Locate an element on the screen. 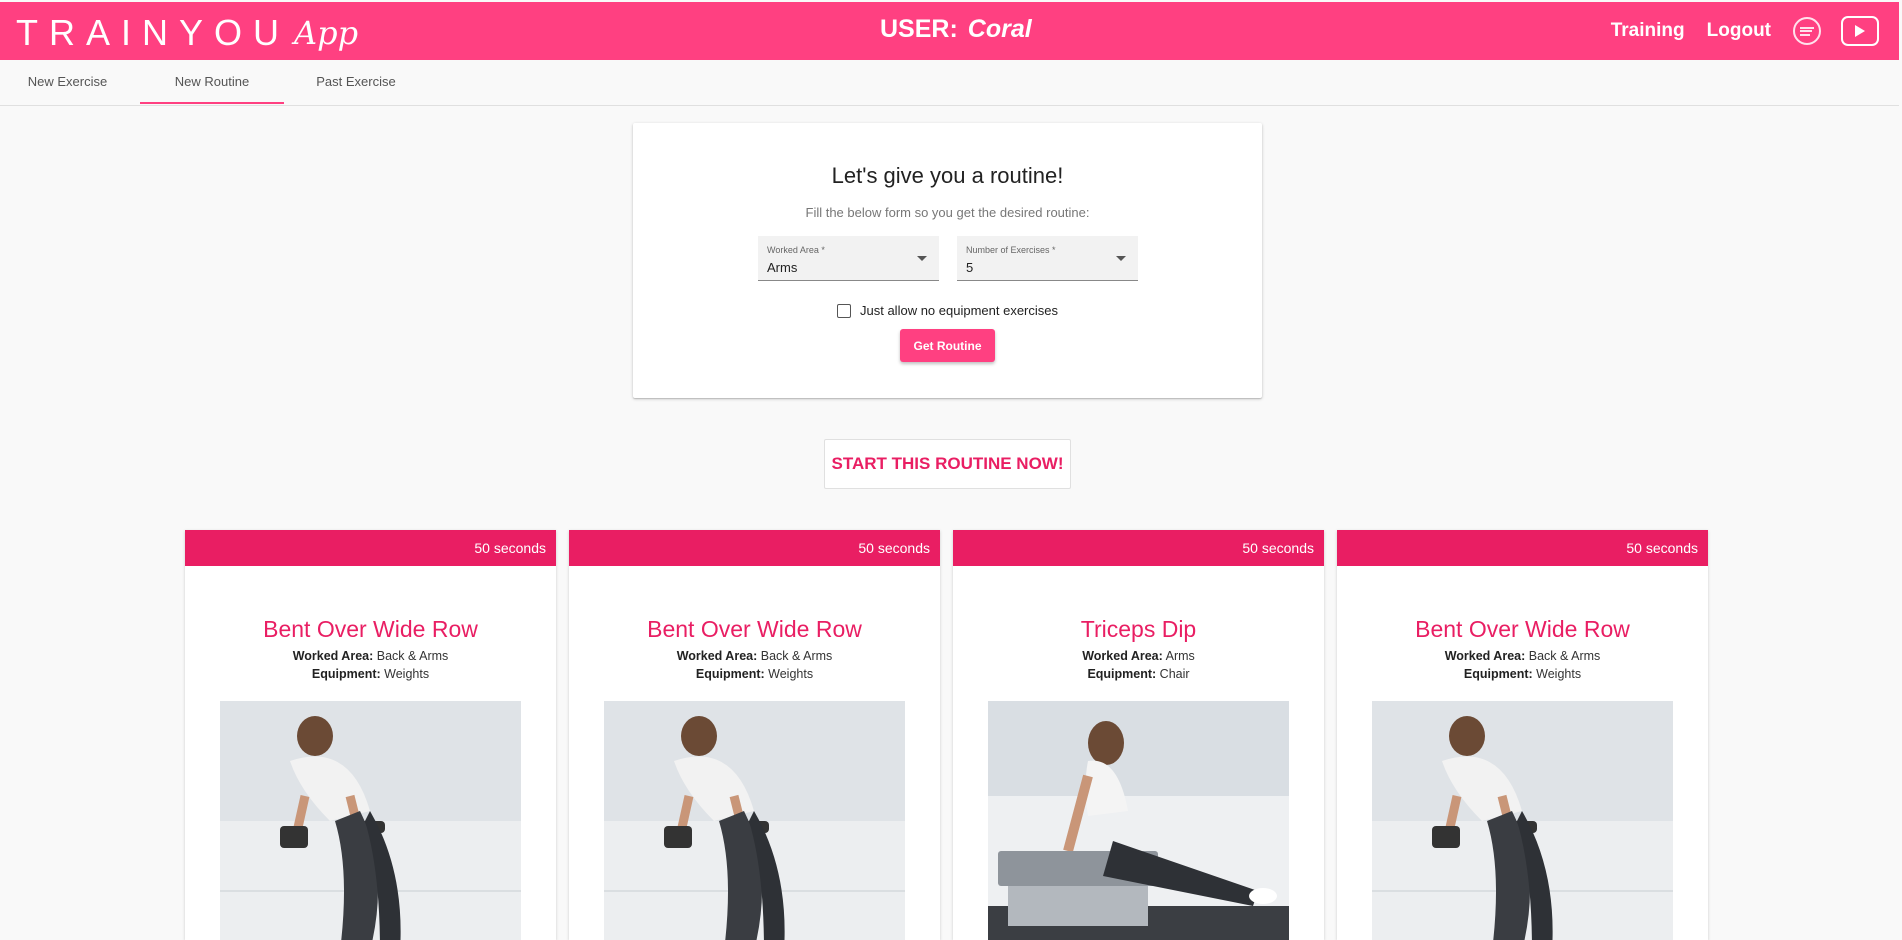  app-logo: TRAINYOU App is located at coordinates (187, 33).